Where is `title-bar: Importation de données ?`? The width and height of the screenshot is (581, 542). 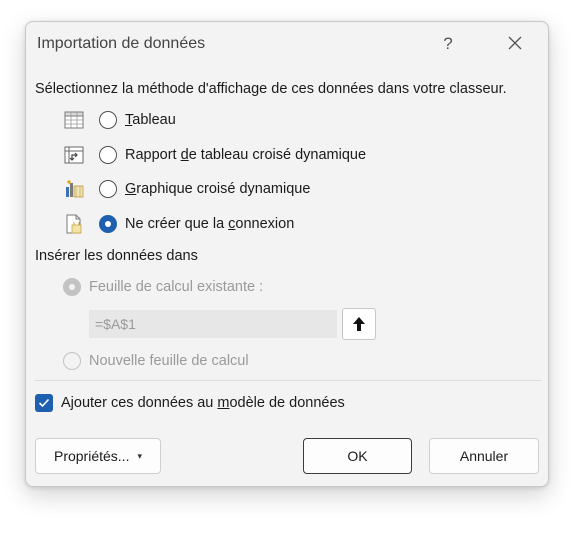
title-bar: Importation de données ? is located at coordinates (287, 44).